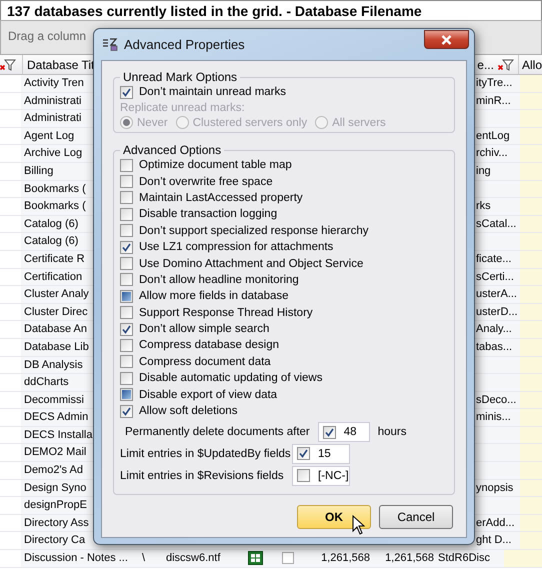  Describe the element at coordinates (202, 476) in the screenshot. I see `field-label: Limit entries in $Revisions fields` at that location.